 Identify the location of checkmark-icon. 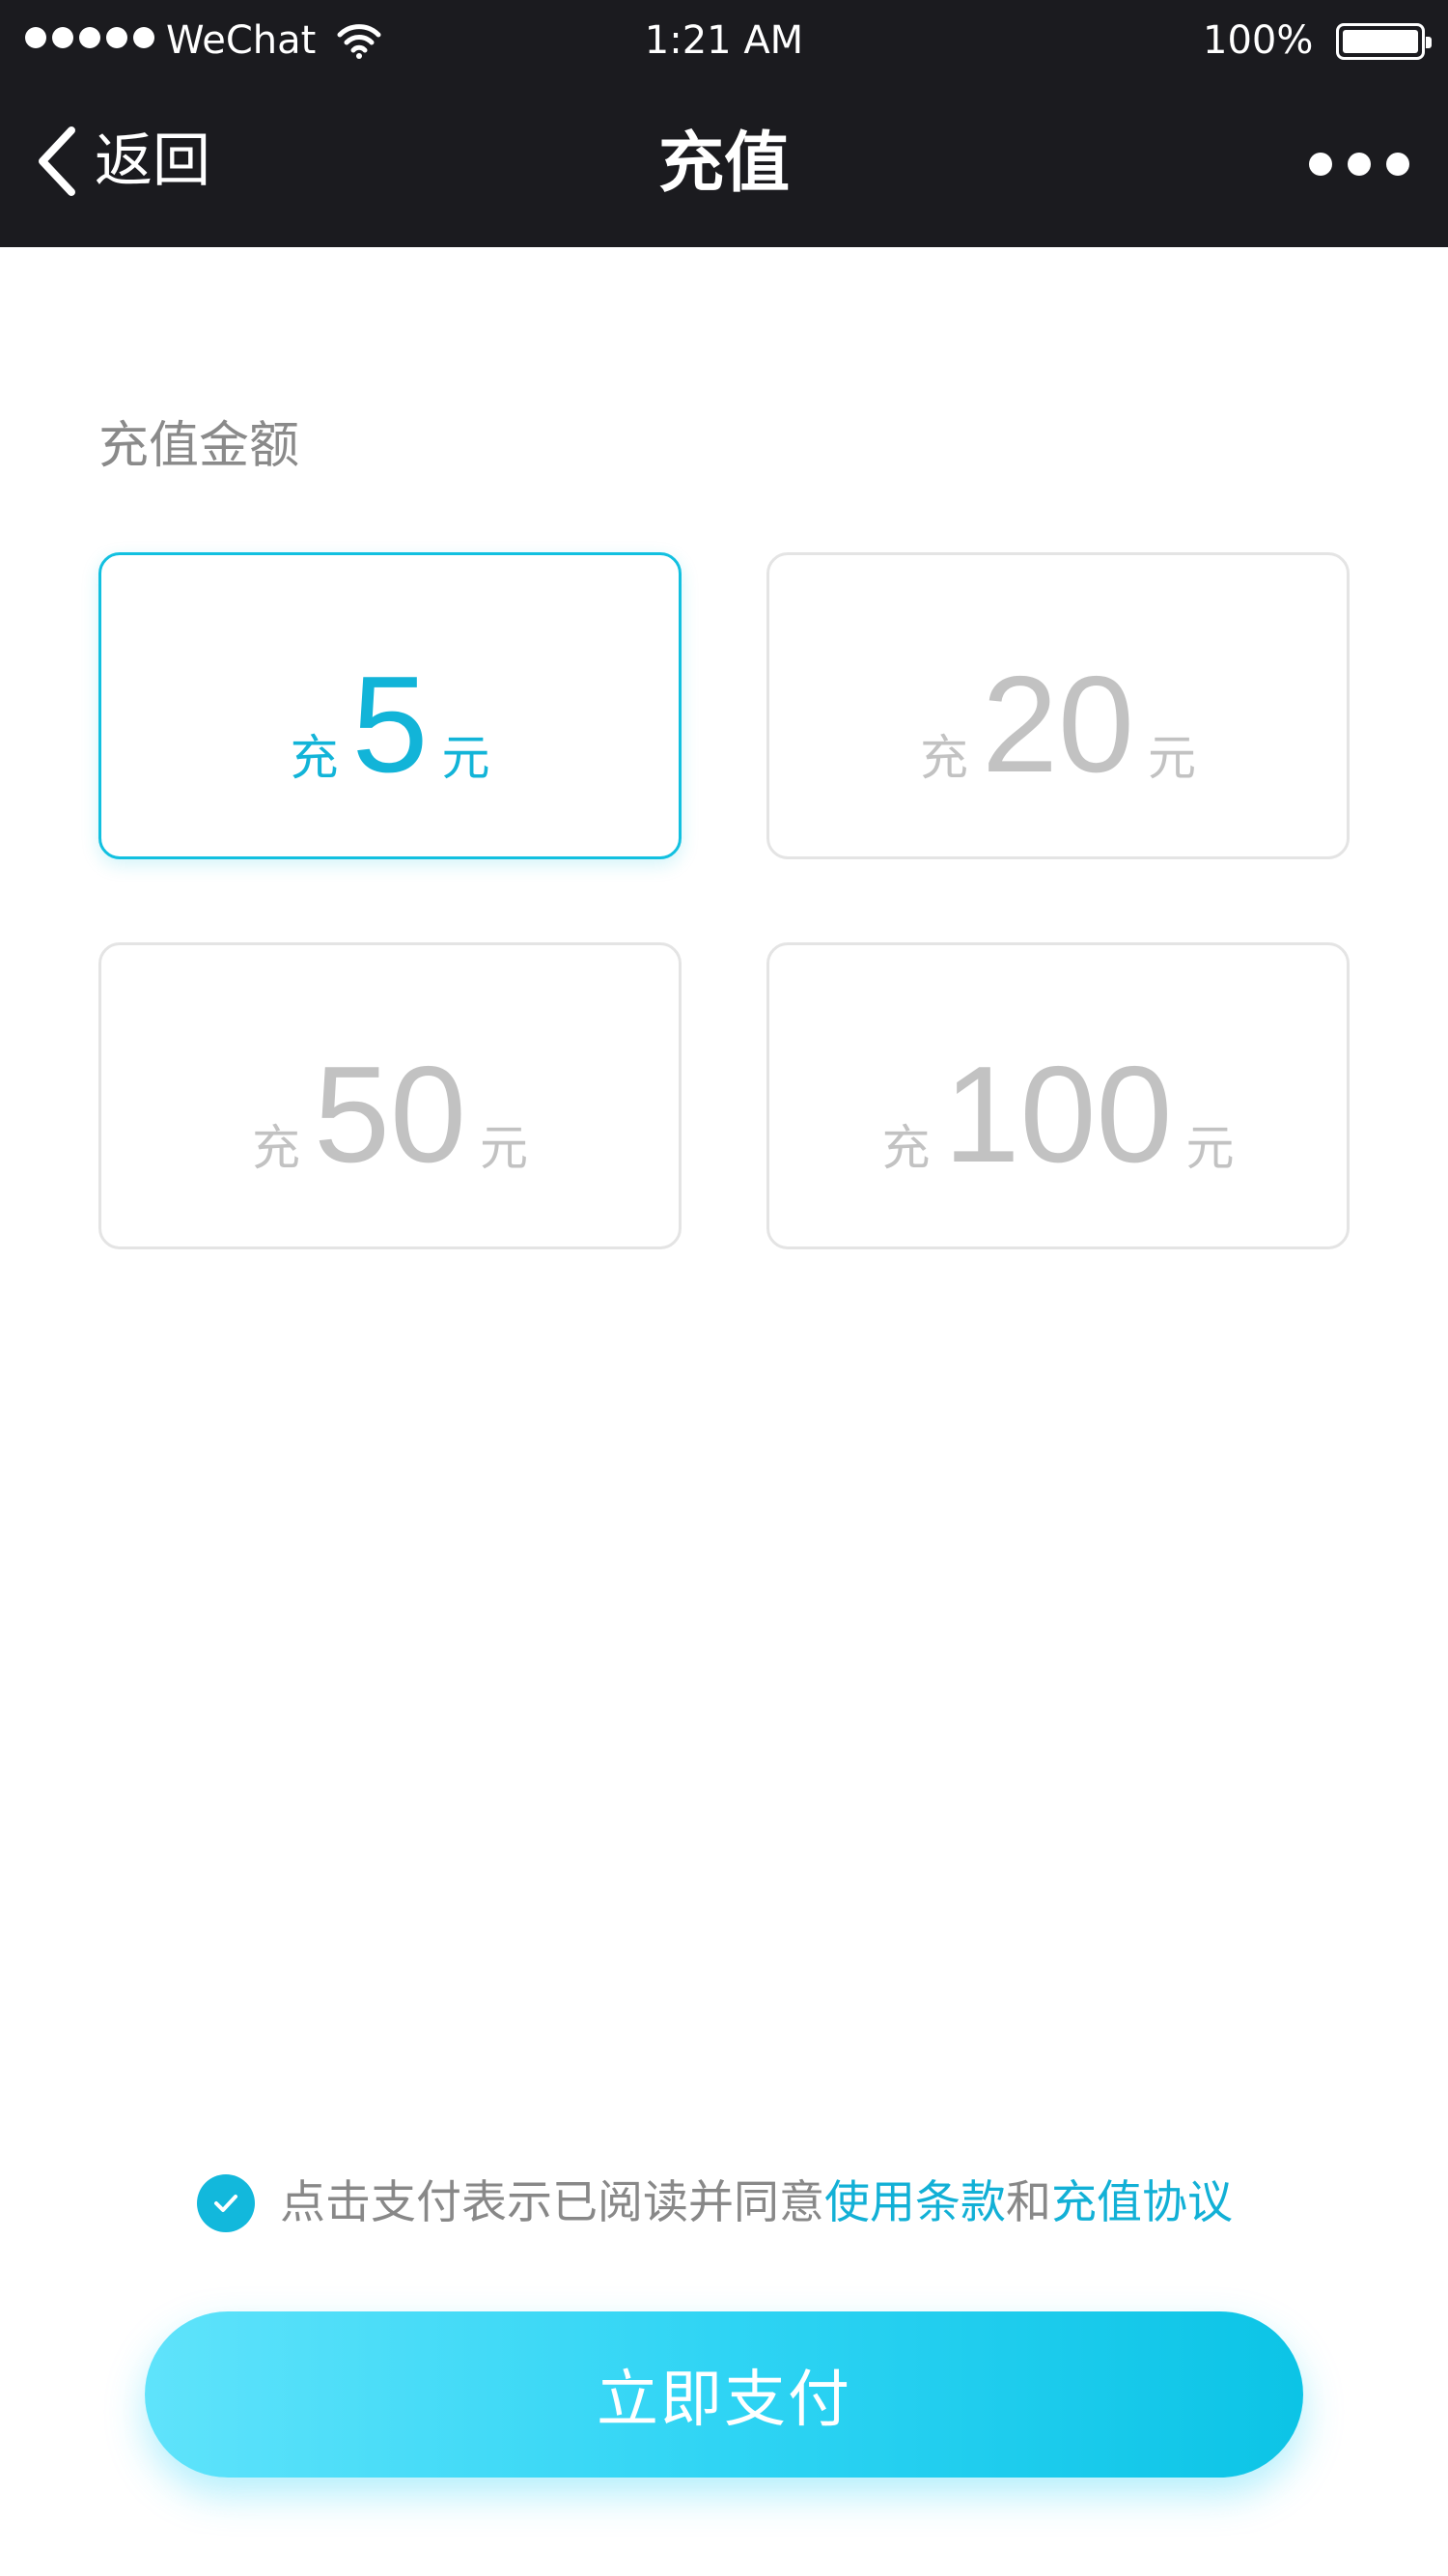
(226, 2204).